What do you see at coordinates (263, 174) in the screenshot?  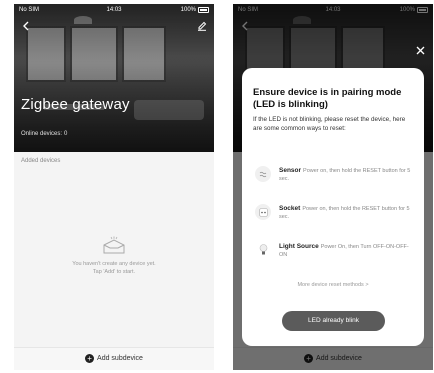 I see `sensor-icon` at bounding box center [263, 174].